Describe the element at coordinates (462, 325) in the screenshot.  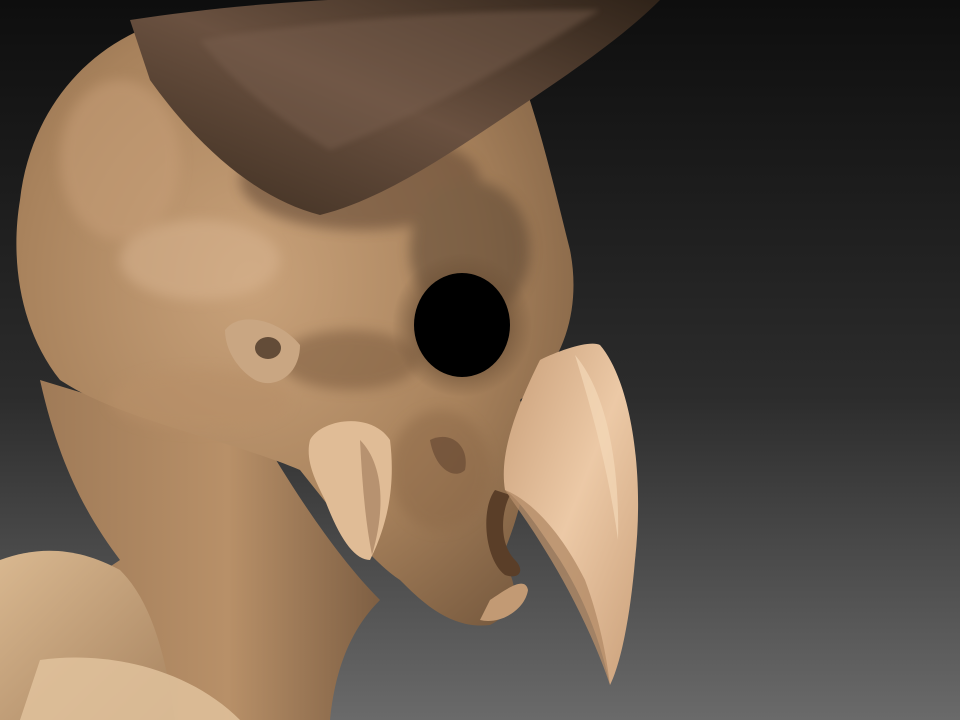
I see `eye-socket` at that location.